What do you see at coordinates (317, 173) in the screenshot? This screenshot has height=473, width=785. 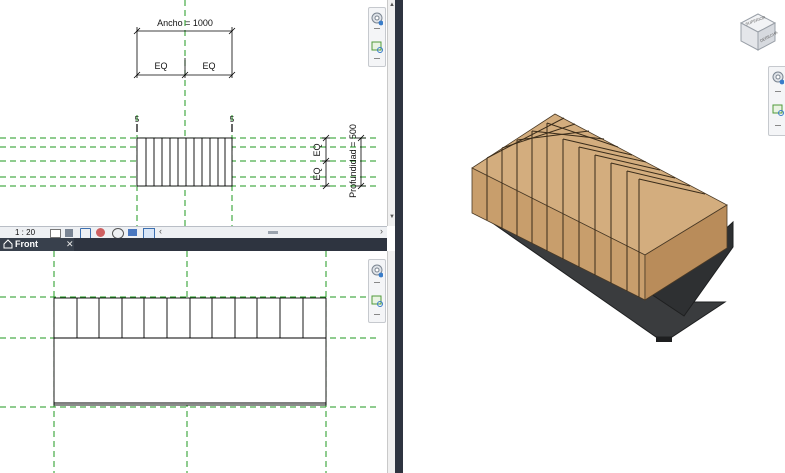 I see `eq-label-bottom: EQ` at bounding box center [317, 173].